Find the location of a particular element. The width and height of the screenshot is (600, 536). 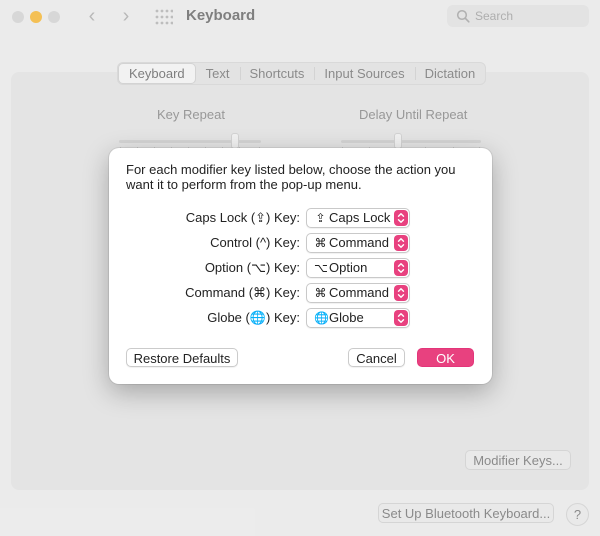

command-key-label: Command (⌘) Key: is located at coordinates (242, 292).